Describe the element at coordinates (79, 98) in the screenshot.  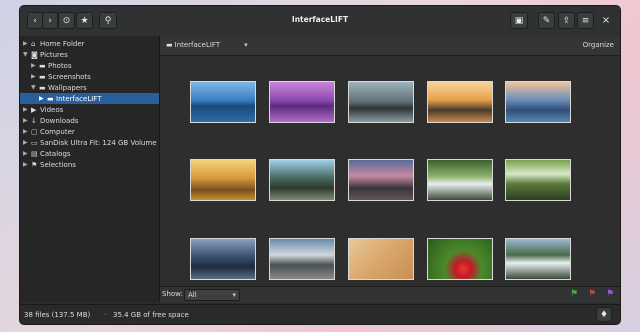
I see `sidebar-item-label: InterfaceLIFT` at that location.